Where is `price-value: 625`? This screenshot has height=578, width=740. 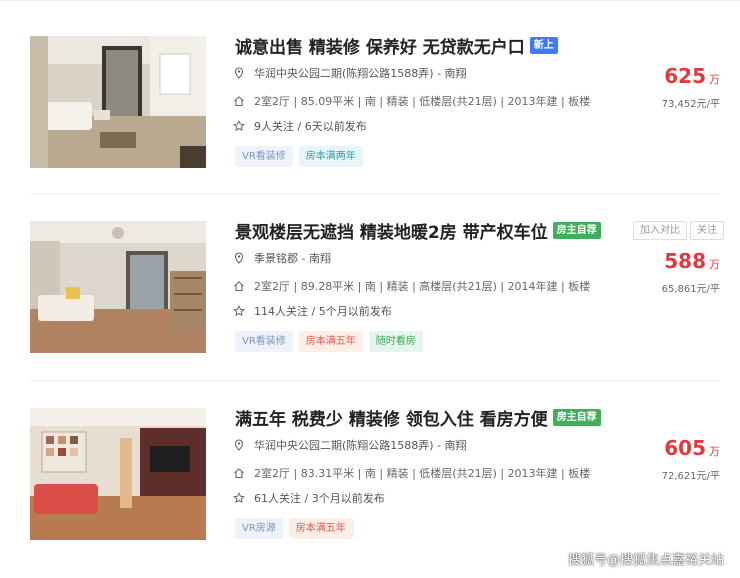 price-value: 625 is located at coordinates (685, 76).